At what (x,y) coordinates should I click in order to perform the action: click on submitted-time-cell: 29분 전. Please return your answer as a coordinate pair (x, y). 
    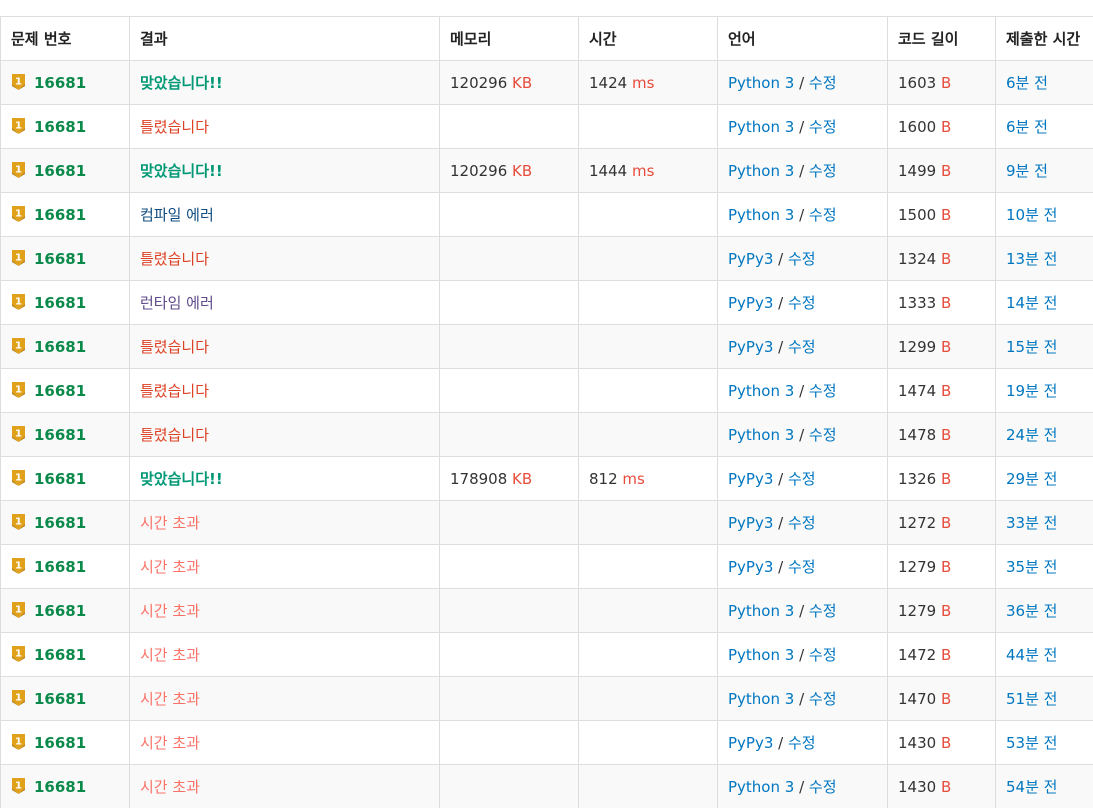
    Looking at the image, I should click on (1044, 478).